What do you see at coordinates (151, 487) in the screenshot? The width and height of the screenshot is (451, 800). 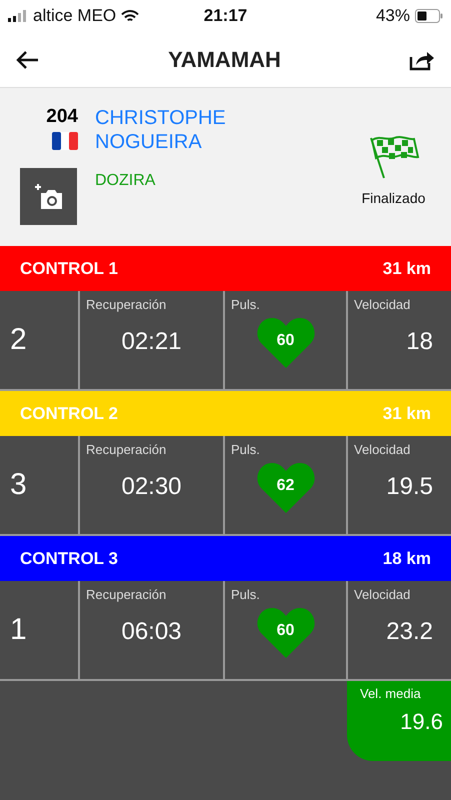 I see `recovery-time: 02:30` at bounding box center [151, 487].